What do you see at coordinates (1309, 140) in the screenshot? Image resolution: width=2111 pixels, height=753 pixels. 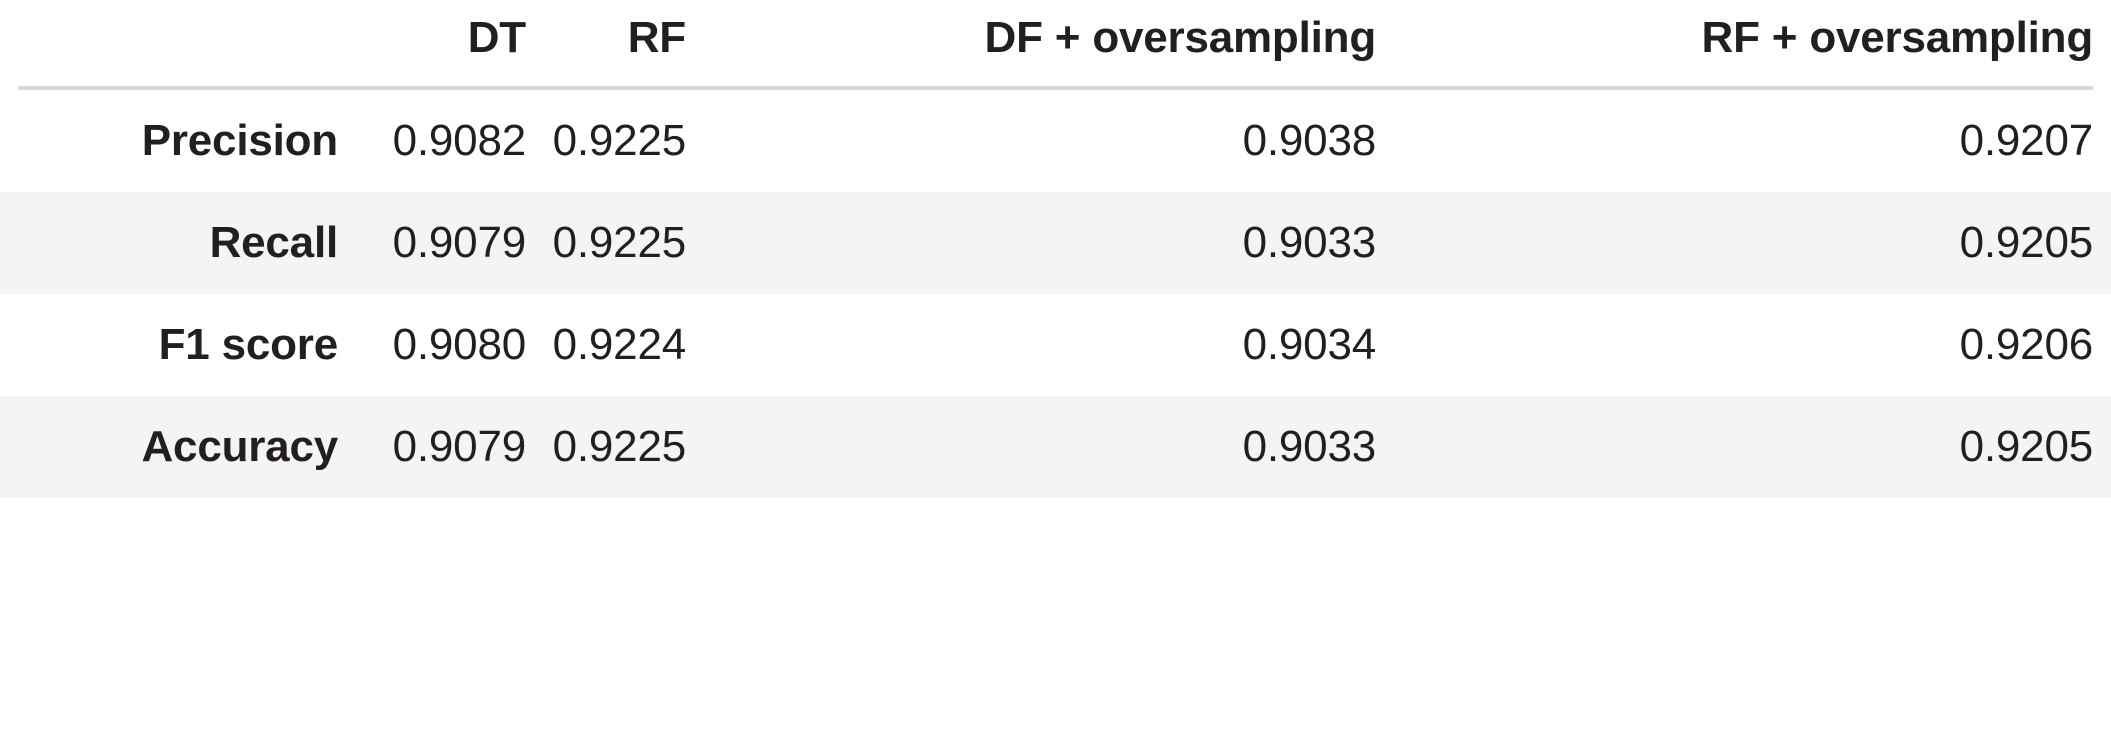 I see `cell-precision-df-oversampling: 0.9038` at bounding box center [1309, 140].